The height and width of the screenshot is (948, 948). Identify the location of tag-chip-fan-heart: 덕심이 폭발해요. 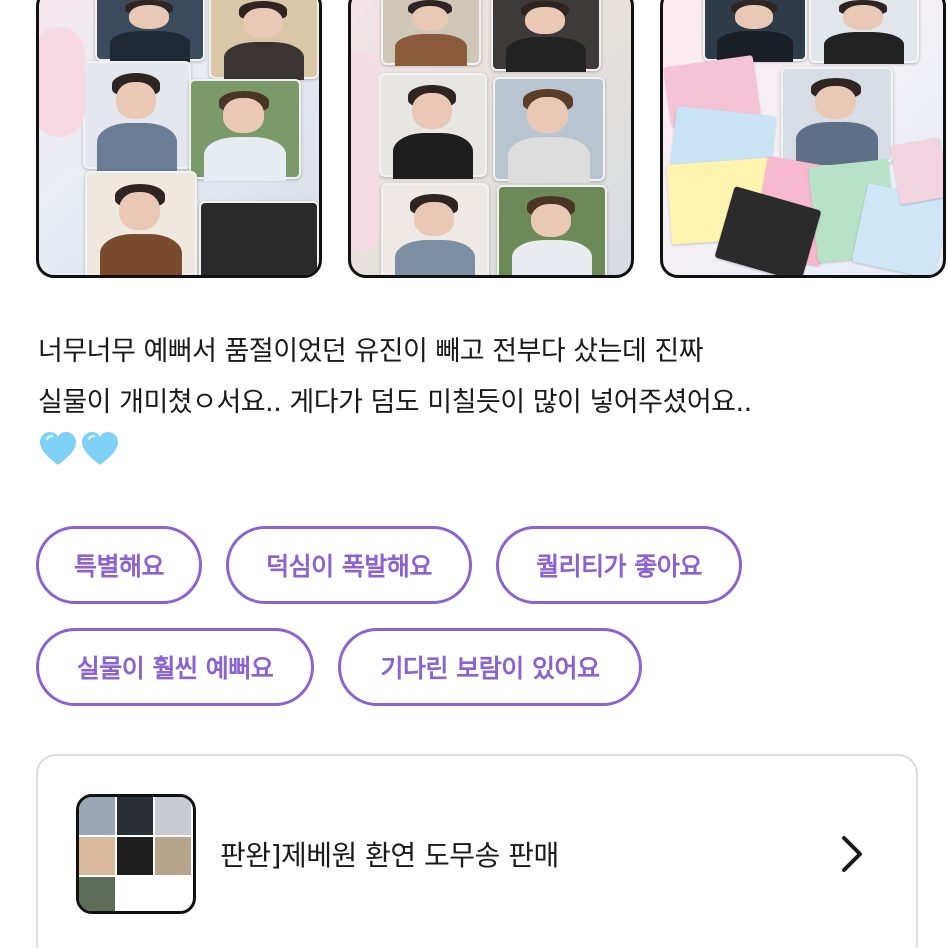
(349, 565).